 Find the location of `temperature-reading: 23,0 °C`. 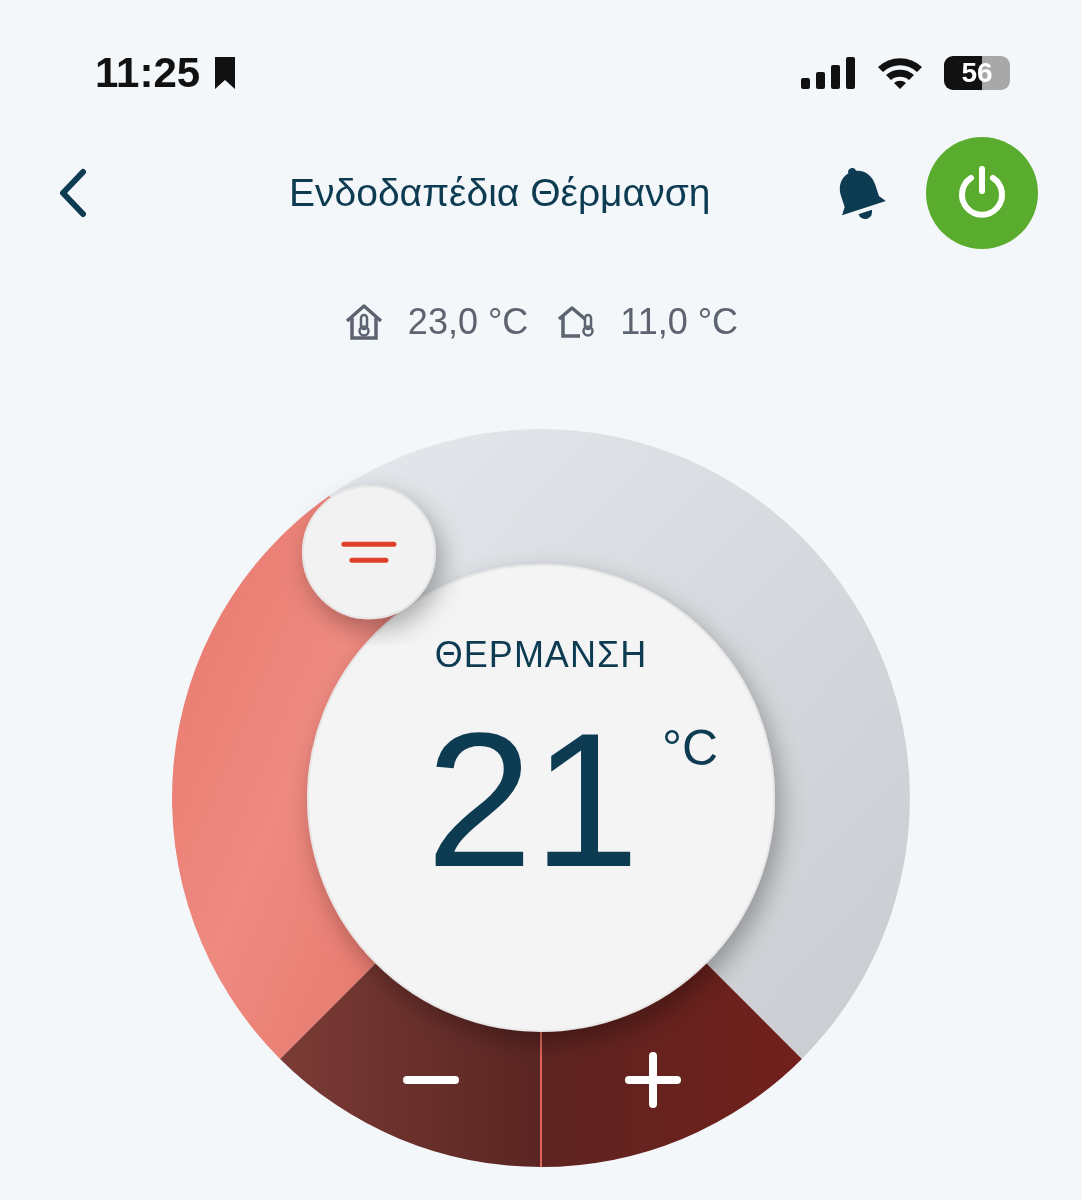

temperature-reading: 23,0 °C is located at coordinates (468, 322).